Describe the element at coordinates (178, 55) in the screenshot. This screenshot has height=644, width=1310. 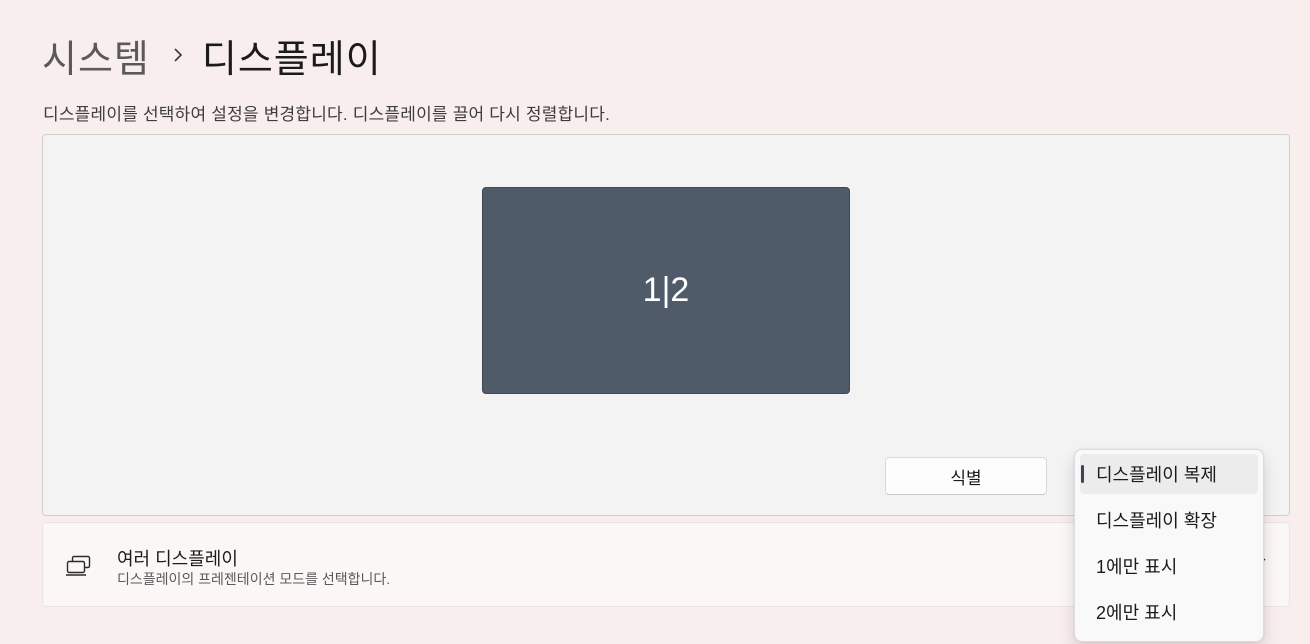
I see `chevron-right-icon` at that location.